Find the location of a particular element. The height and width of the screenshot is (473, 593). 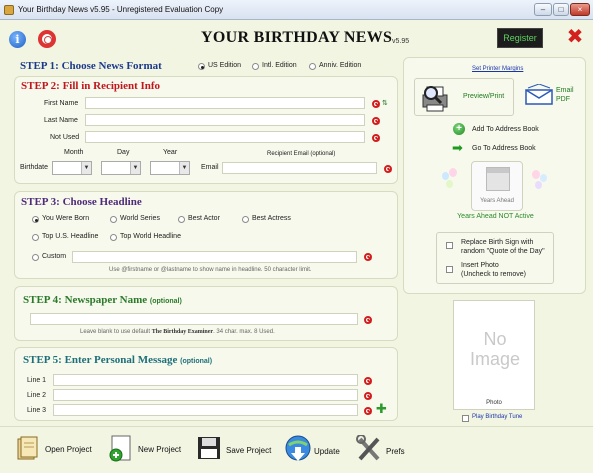

add-to-address-book: Add To Address Book is located at coordinates (505, 129).